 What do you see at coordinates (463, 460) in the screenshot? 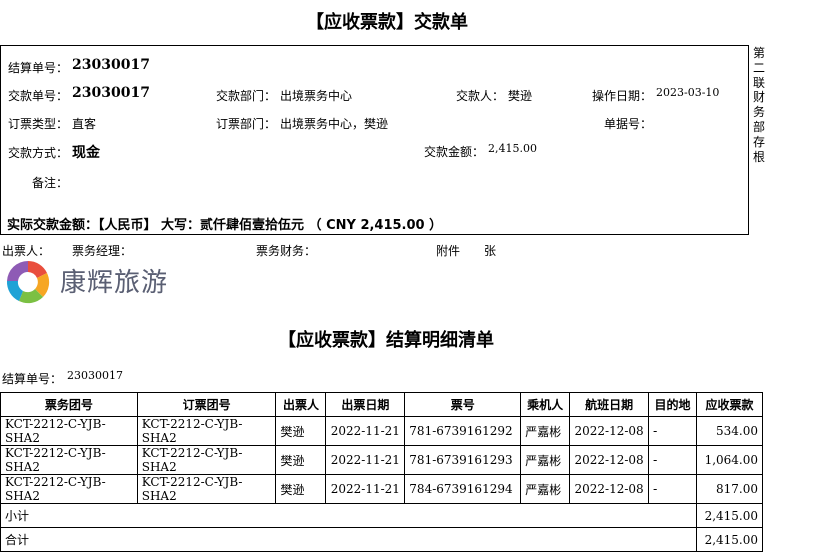
I see `cell-ticket-no: 781-6739161293` at bounding box center [463, 460].